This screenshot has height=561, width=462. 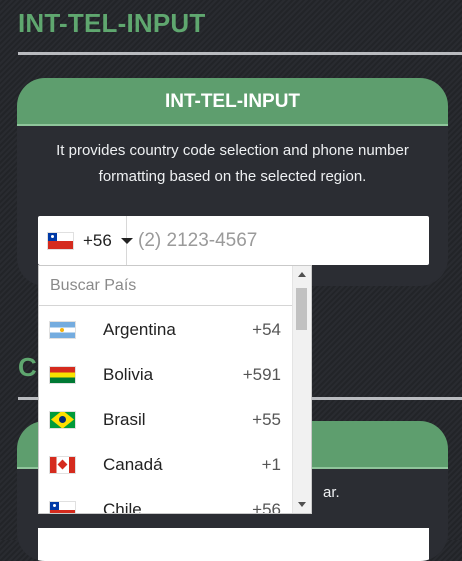 I want to click on country-name: Argentina, so click(x=139, y=329).